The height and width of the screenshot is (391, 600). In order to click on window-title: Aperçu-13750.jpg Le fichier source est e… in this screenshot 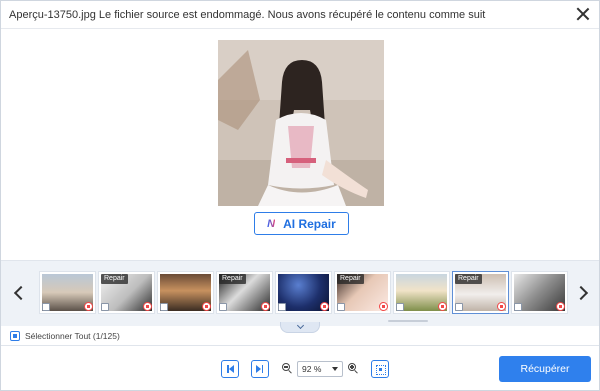, I will do `click(247, 14)`.